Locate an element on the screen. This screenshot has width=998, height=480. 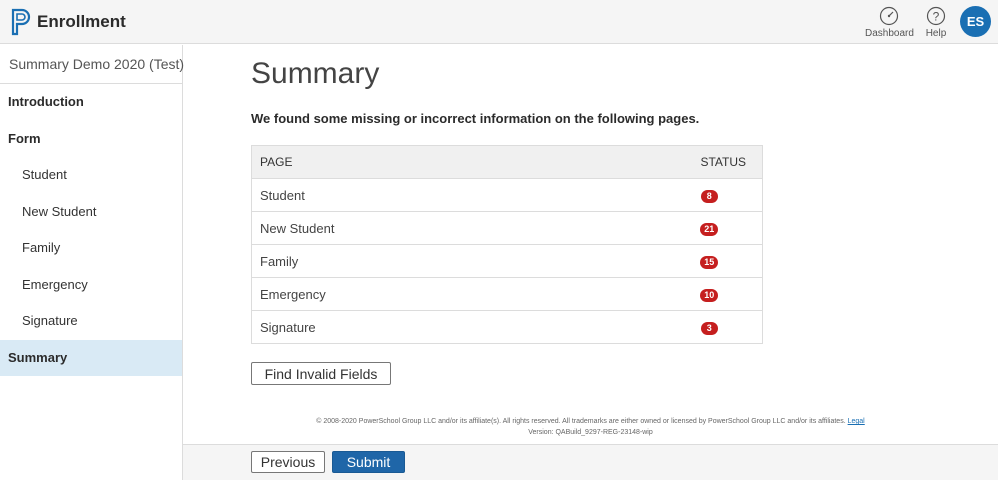
sidebar-item-new-student: New Student is located at coordinates (91, 212).